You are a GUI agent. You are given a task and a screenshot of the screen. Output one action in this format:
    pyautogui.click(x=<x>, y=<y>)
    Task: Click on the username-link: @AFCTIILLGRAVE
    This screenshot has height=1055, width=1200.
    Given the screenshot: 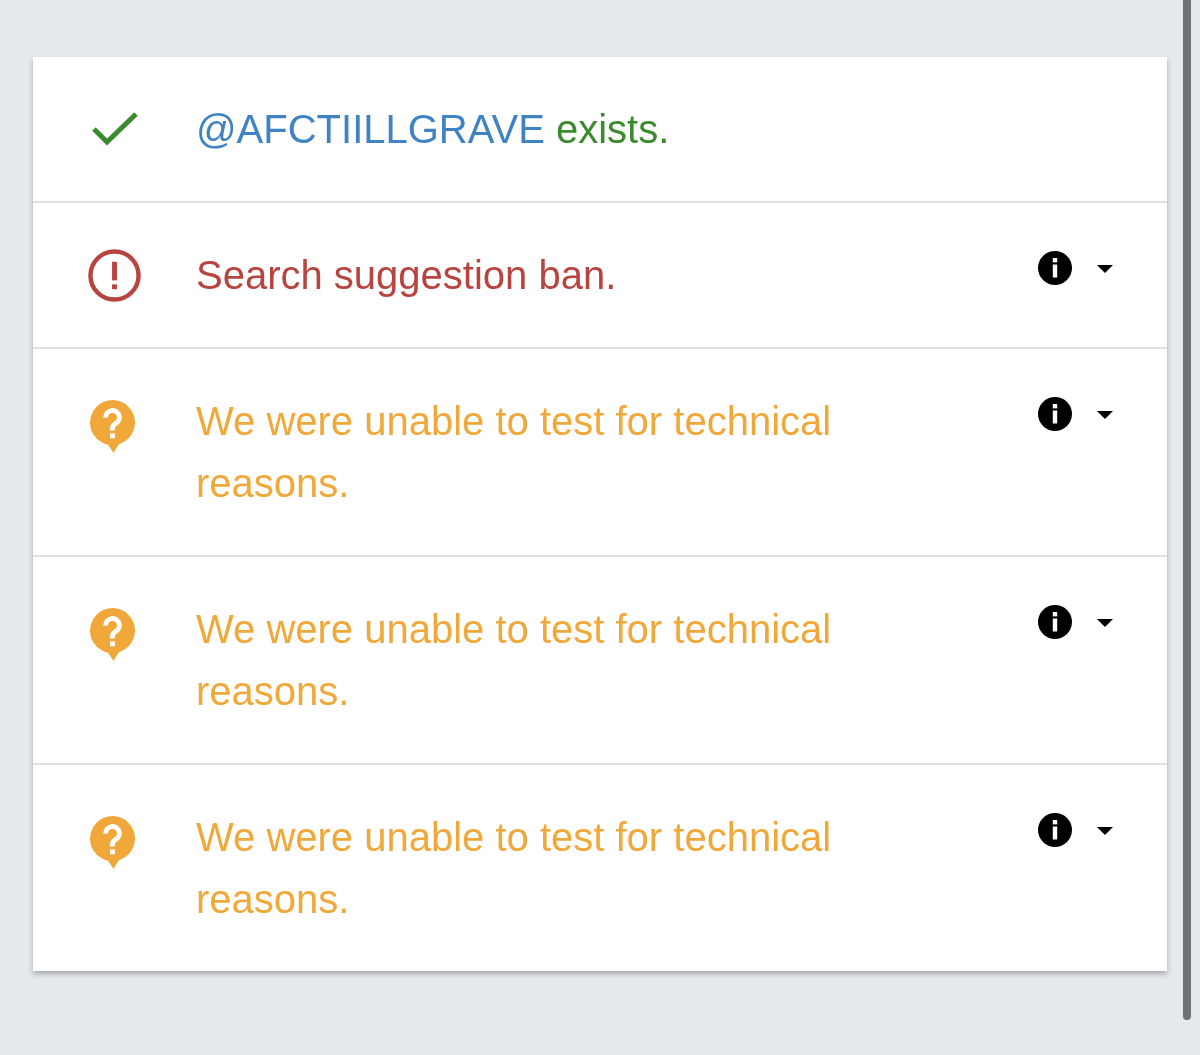 What is the action you would take?
    pyautogui.click(x=370, y=129)
    